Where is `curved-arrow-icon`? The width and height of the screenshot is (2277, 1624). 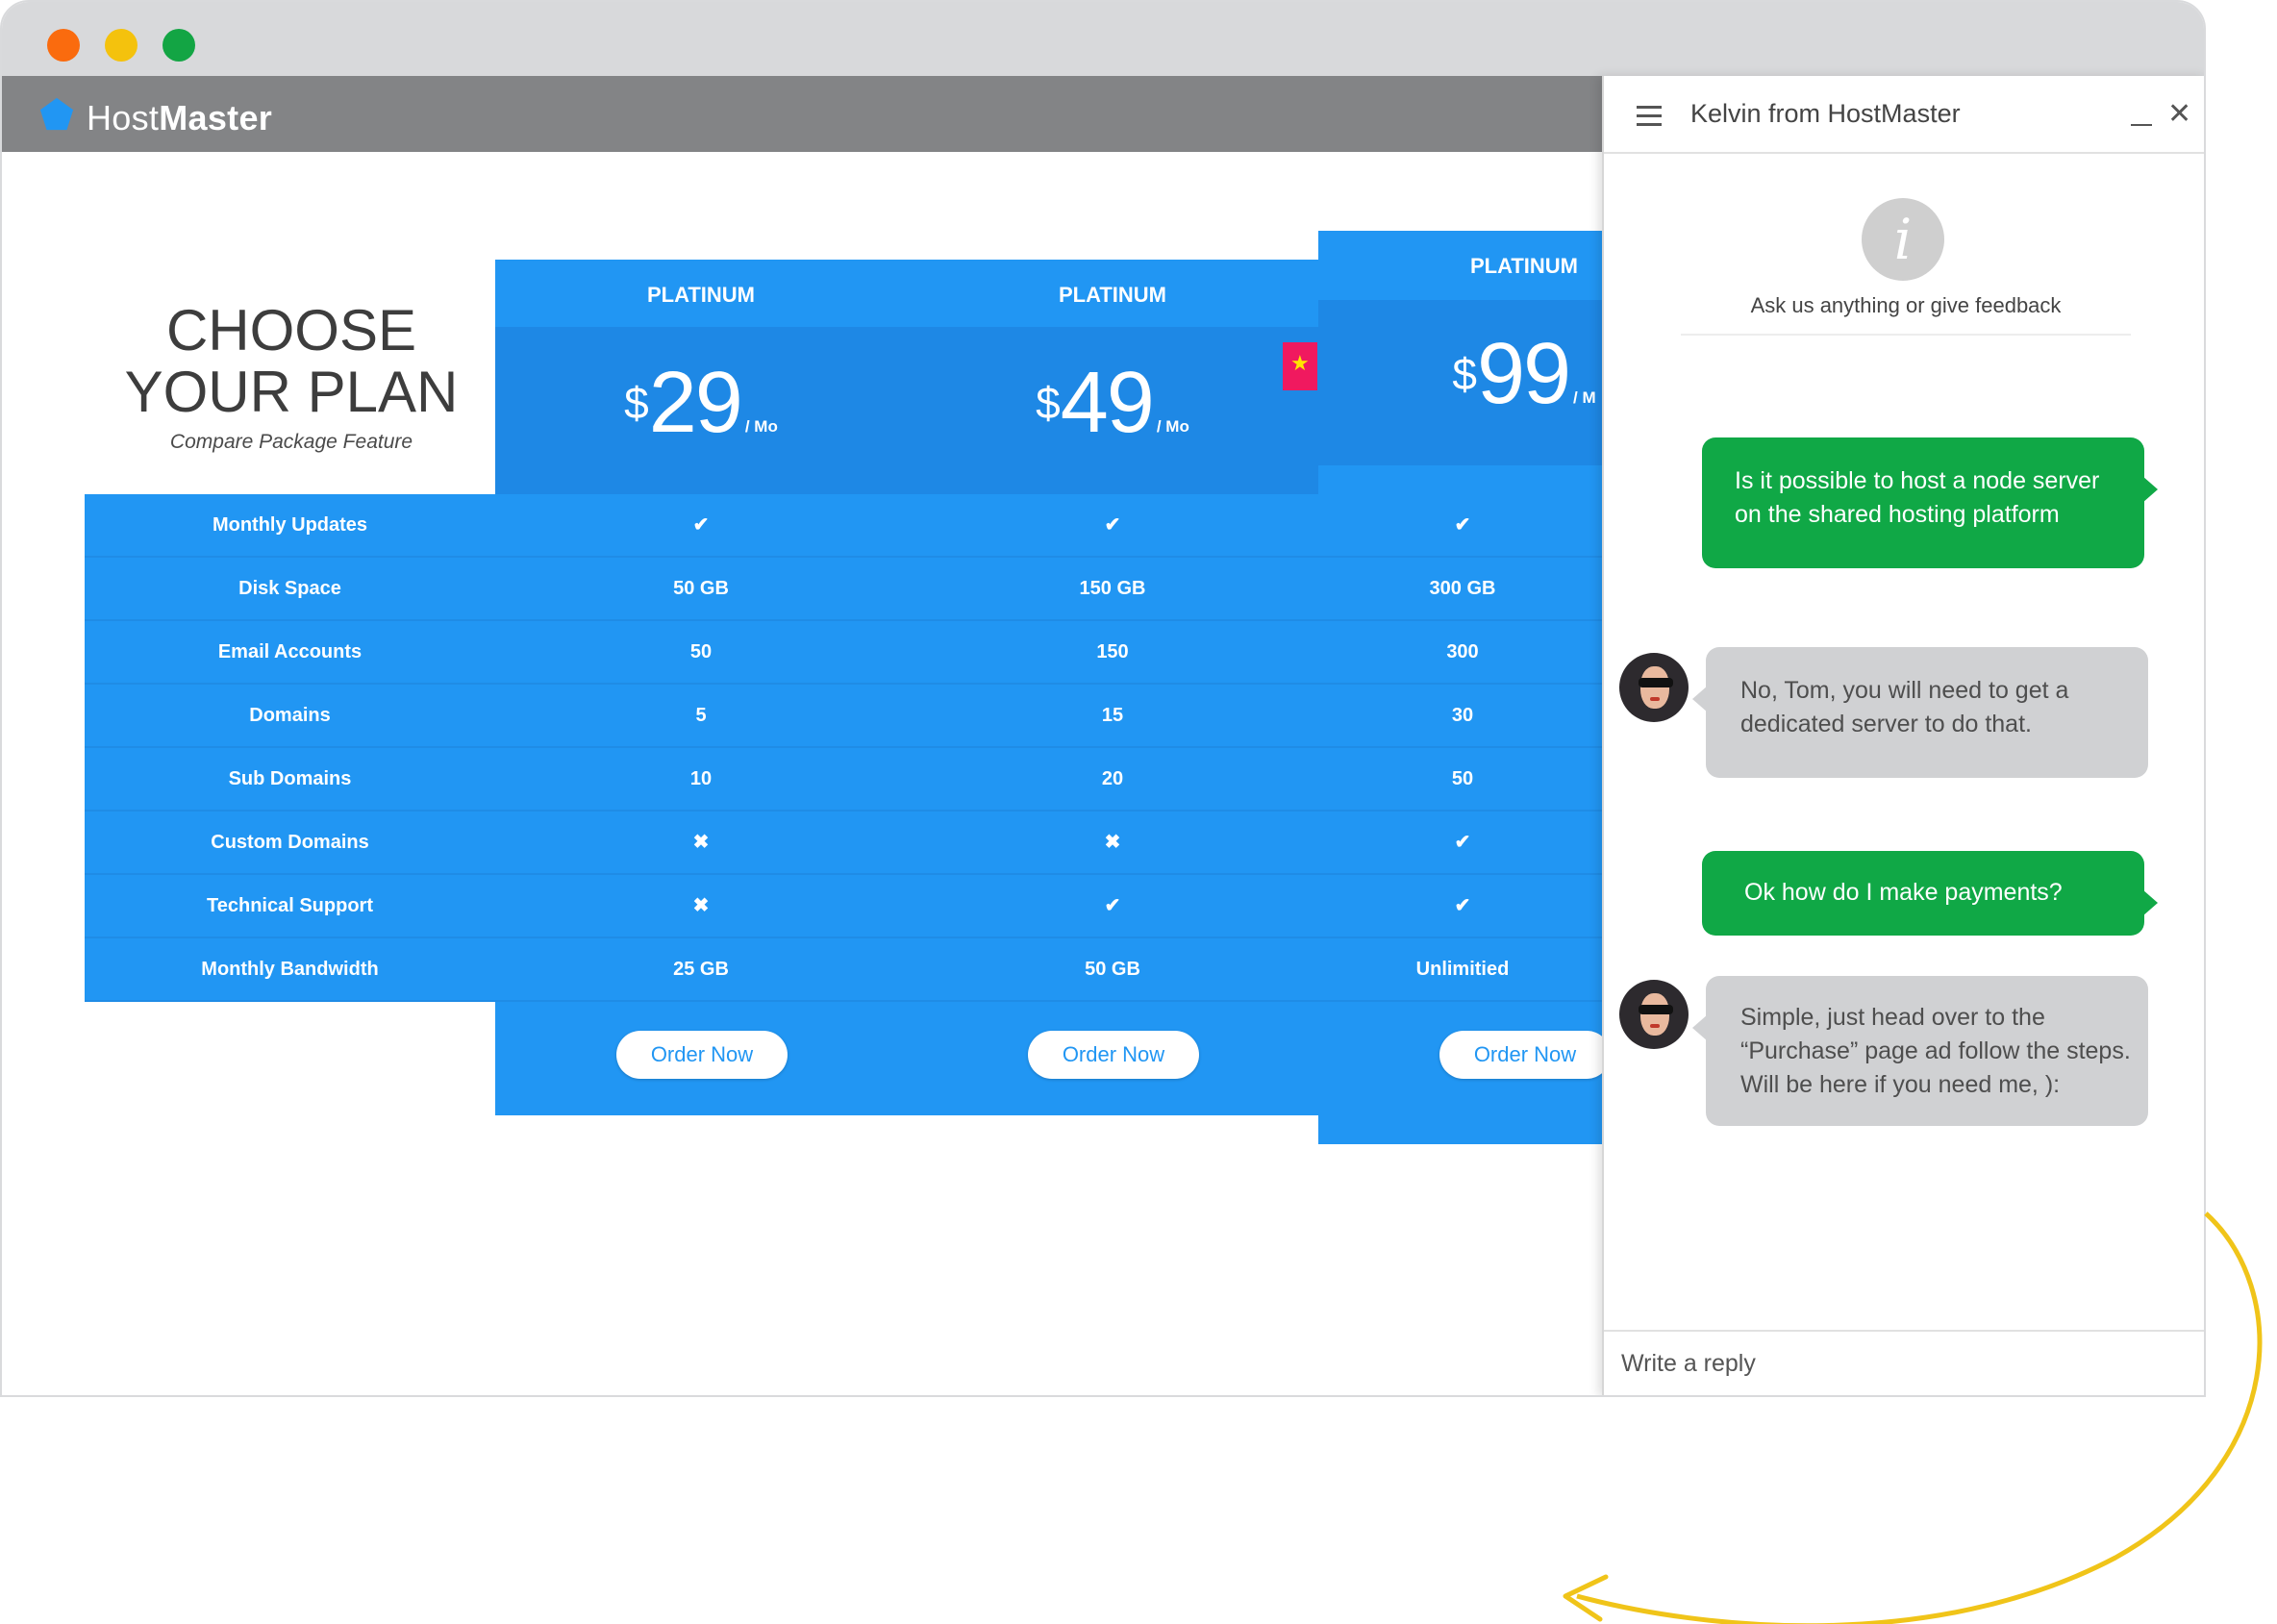 curved-arrow-icon is located at coordinates (1913, 1418).